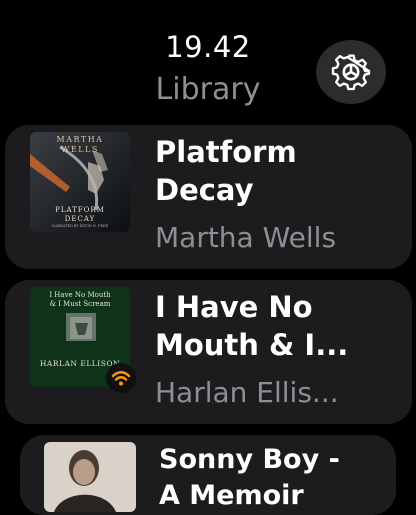  I want to click on book-title-line1: Sonny Boy -, so click(249, 459).